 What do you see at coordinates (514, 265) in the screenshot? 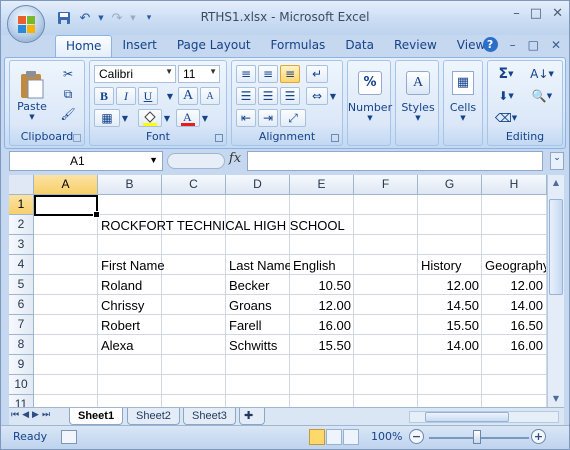
I see `cell-h4: Geography` at bounding box center [514, 265].